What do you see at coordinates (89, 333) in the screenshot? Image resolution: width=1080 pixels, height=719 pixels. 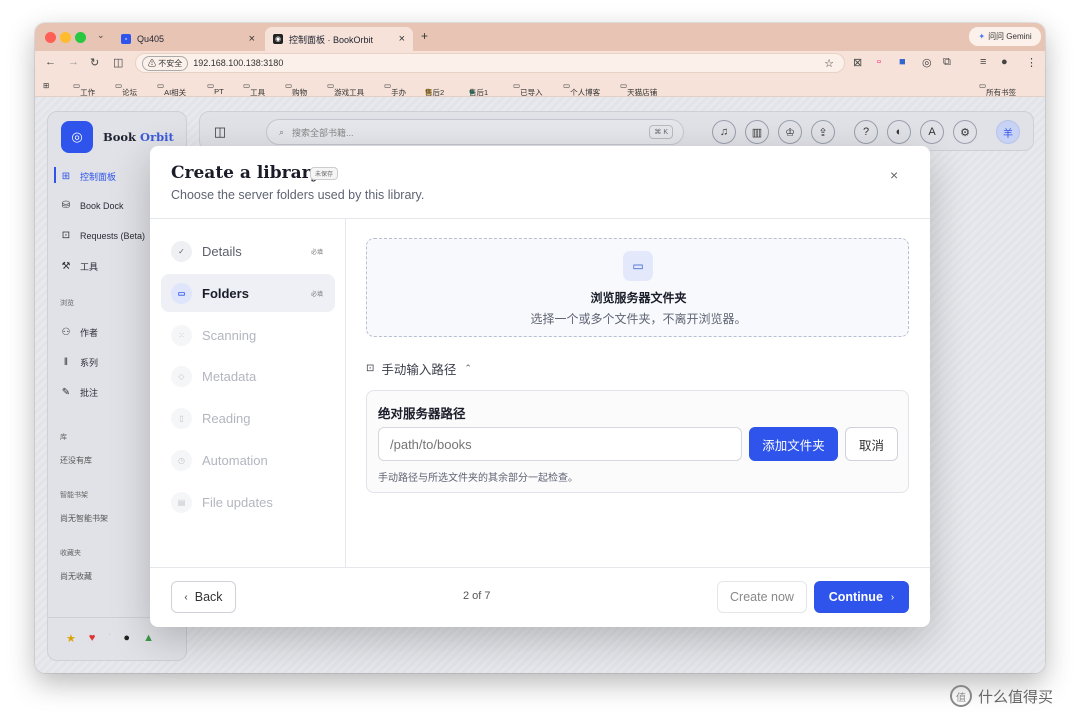 I see `sidebar-item-label: 作者` at bounding box center [89, 333].